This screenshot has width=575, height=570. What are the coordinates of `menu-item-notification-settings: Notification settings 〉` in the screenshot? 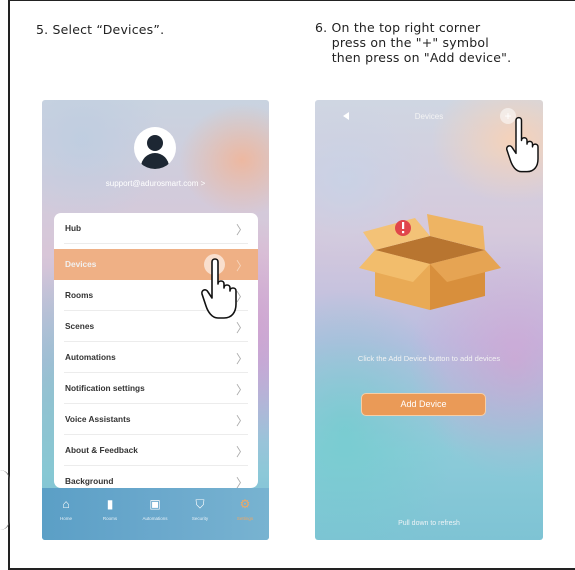 It's located at (156, 388).